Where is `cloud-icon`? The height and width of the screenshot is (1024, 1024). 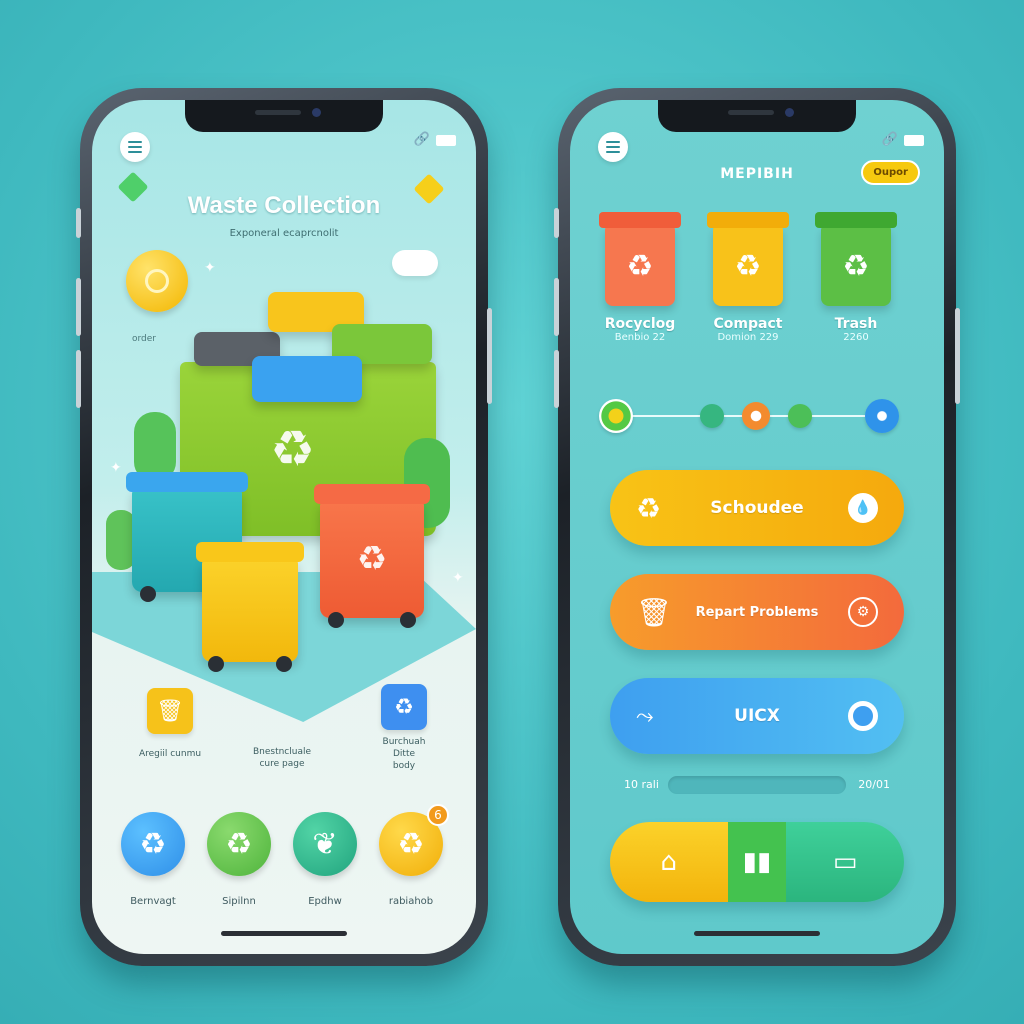 cloud-icon is located at coordinates (415, 263).